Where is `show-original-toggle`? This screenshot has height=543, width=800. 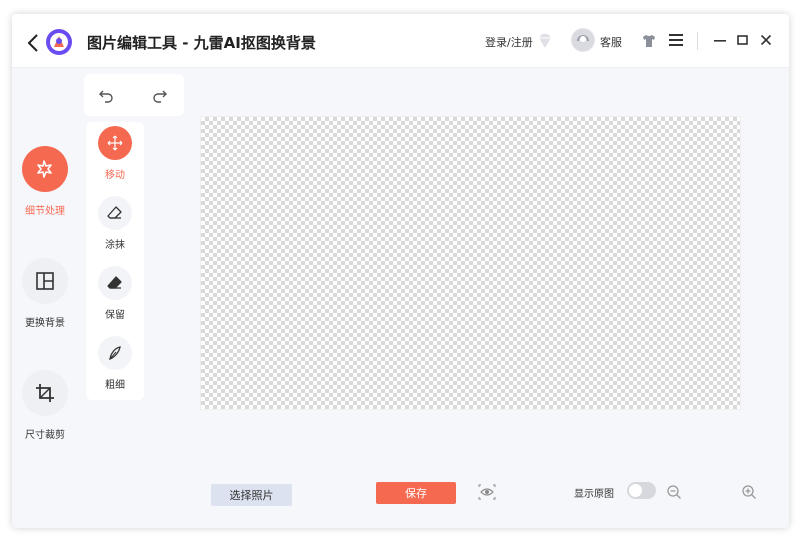 show-original-toggle is located at coordinates (641, 490).